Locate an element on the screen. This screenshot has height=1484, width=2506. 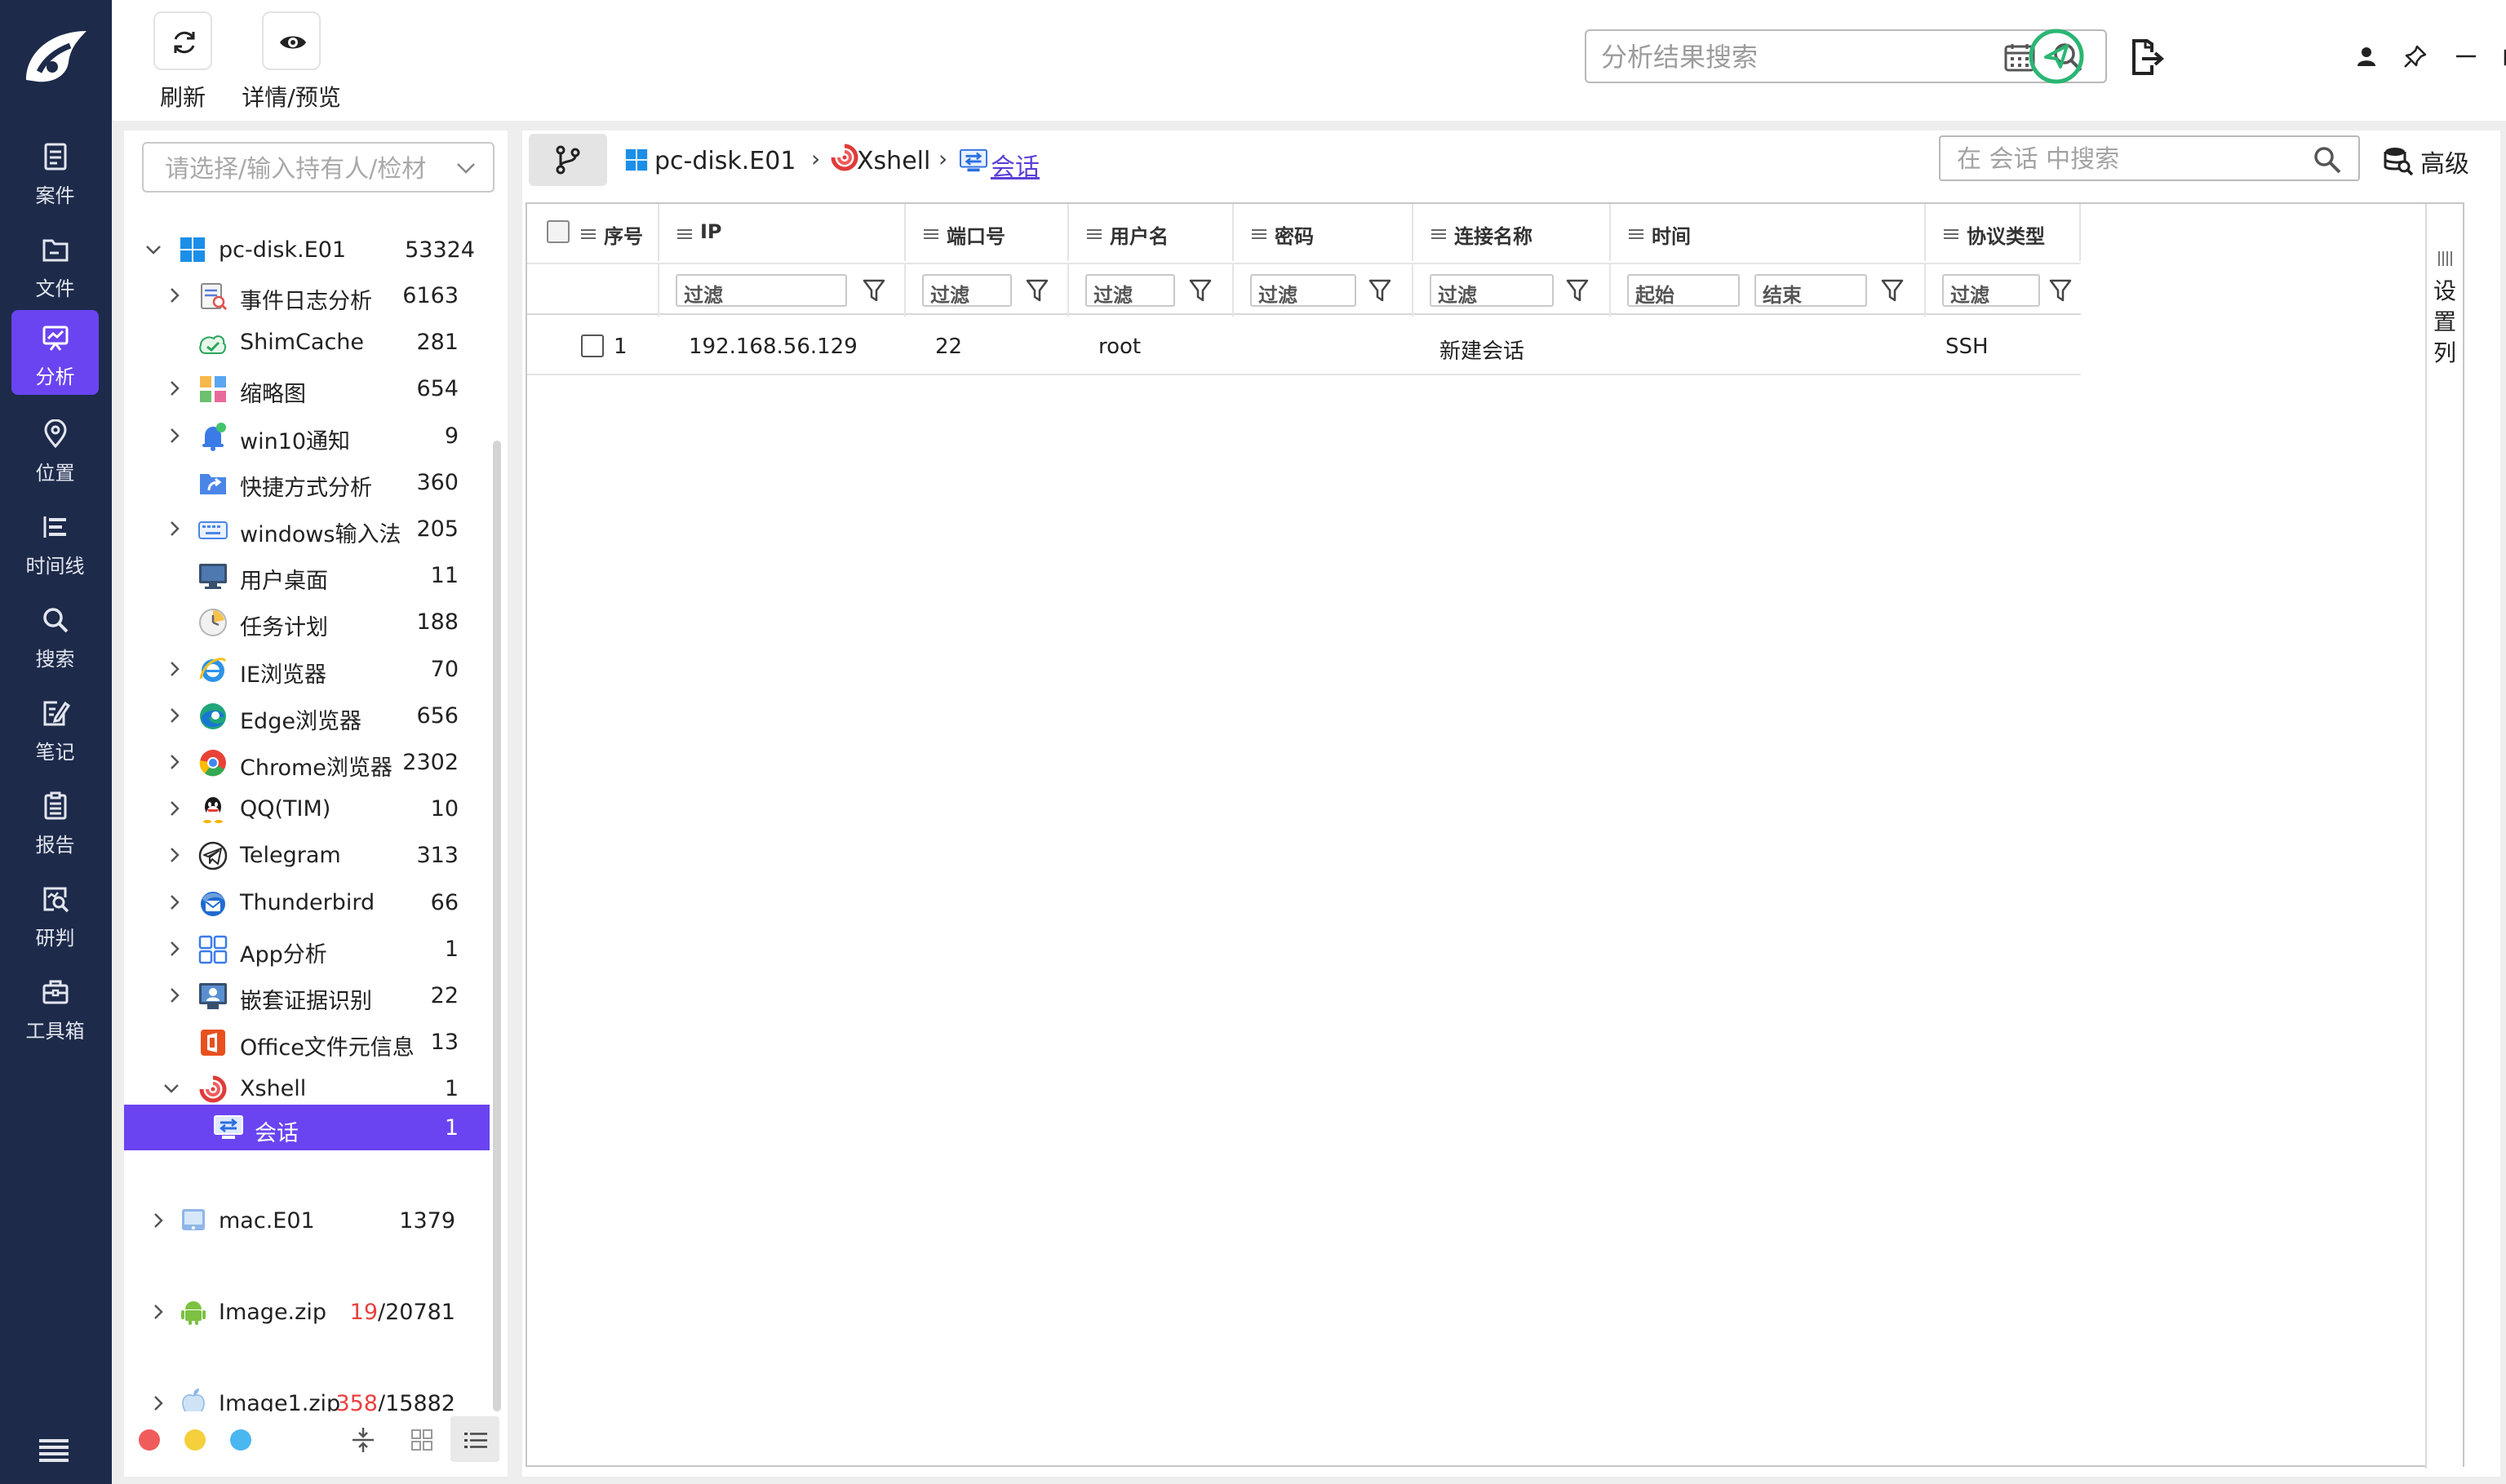
tree-item: Chrome浏览器 2302 is located at coordinates (307, 762).